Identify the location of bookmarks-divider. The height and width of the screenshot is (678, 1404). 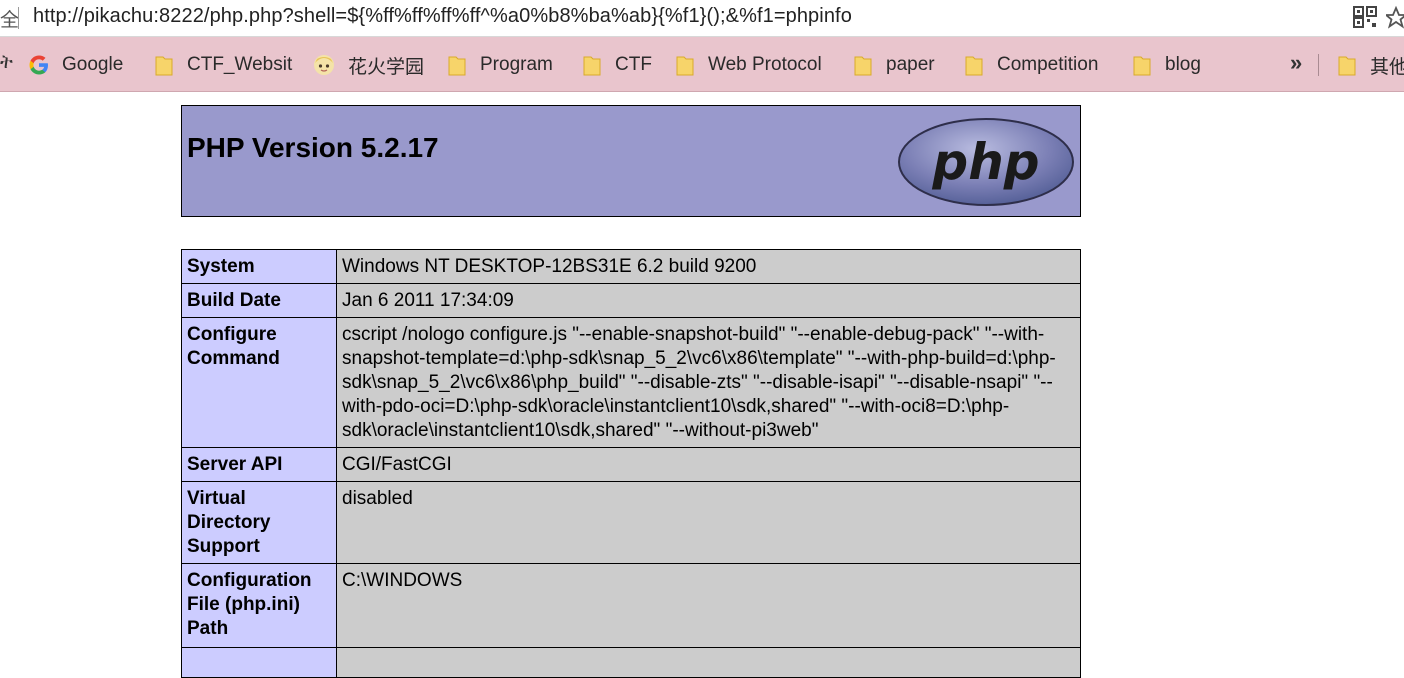
(1318, 65).